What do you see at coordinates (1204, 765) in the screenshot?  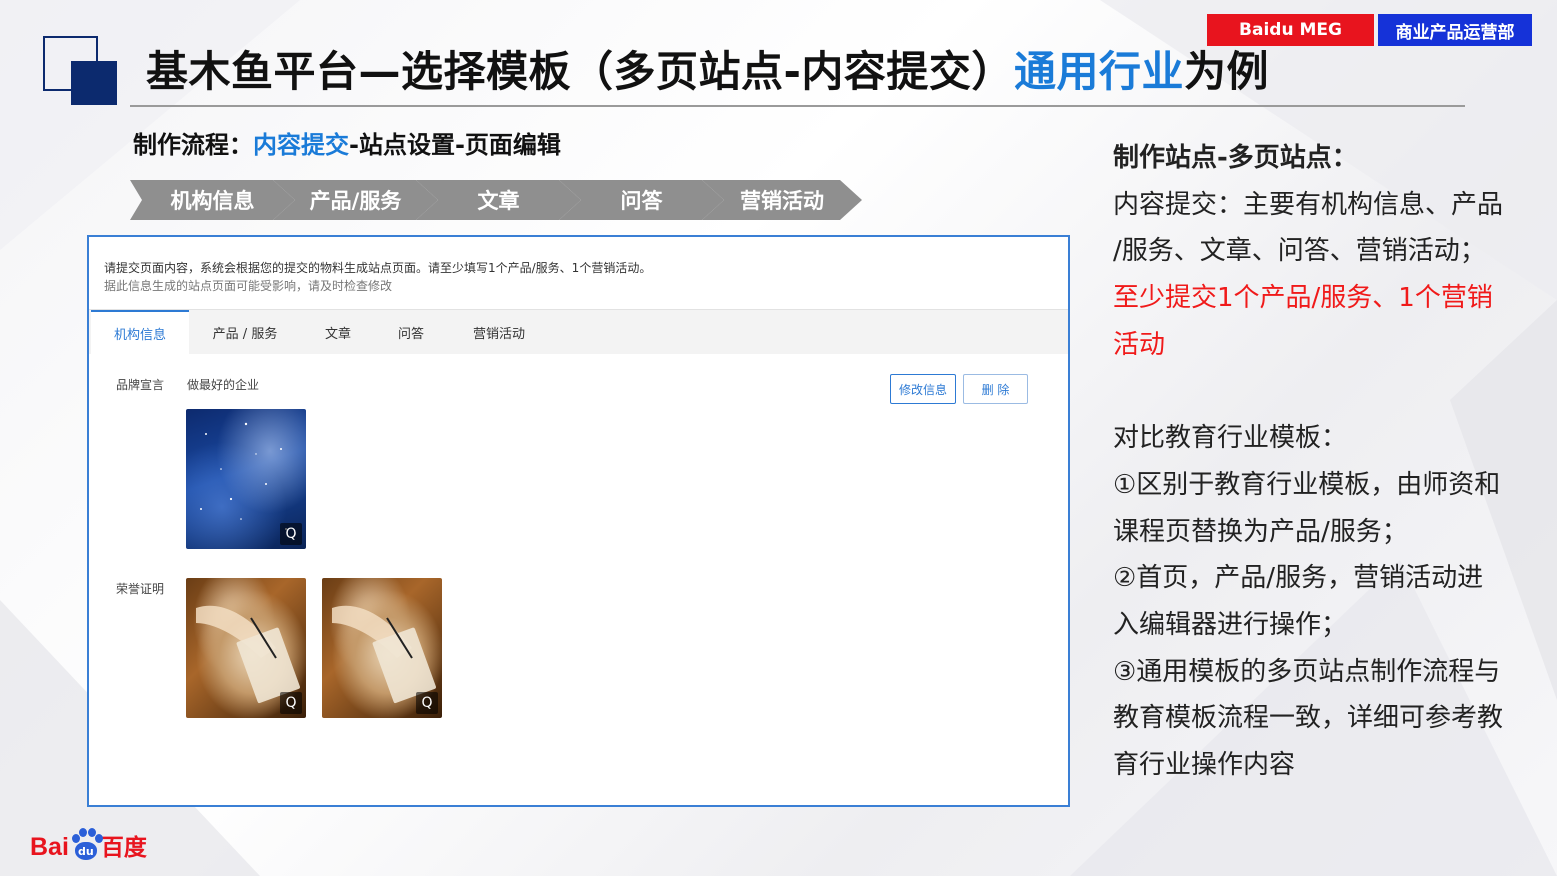 I see `compare-line: 育行业操作内容` at bounding box center [1204, 765].